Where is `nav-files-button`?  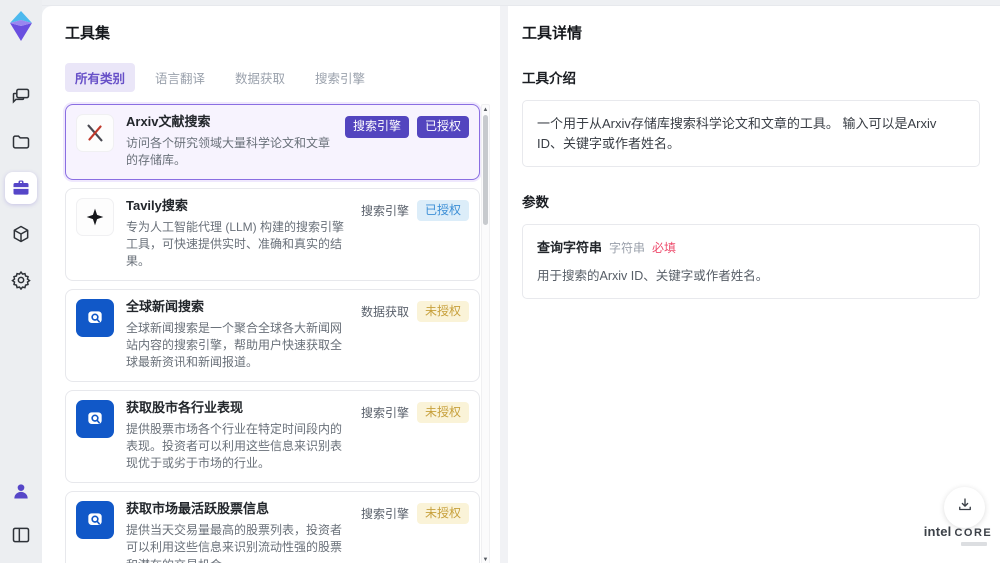 nav-files-button is located at coordinates (21, 142).